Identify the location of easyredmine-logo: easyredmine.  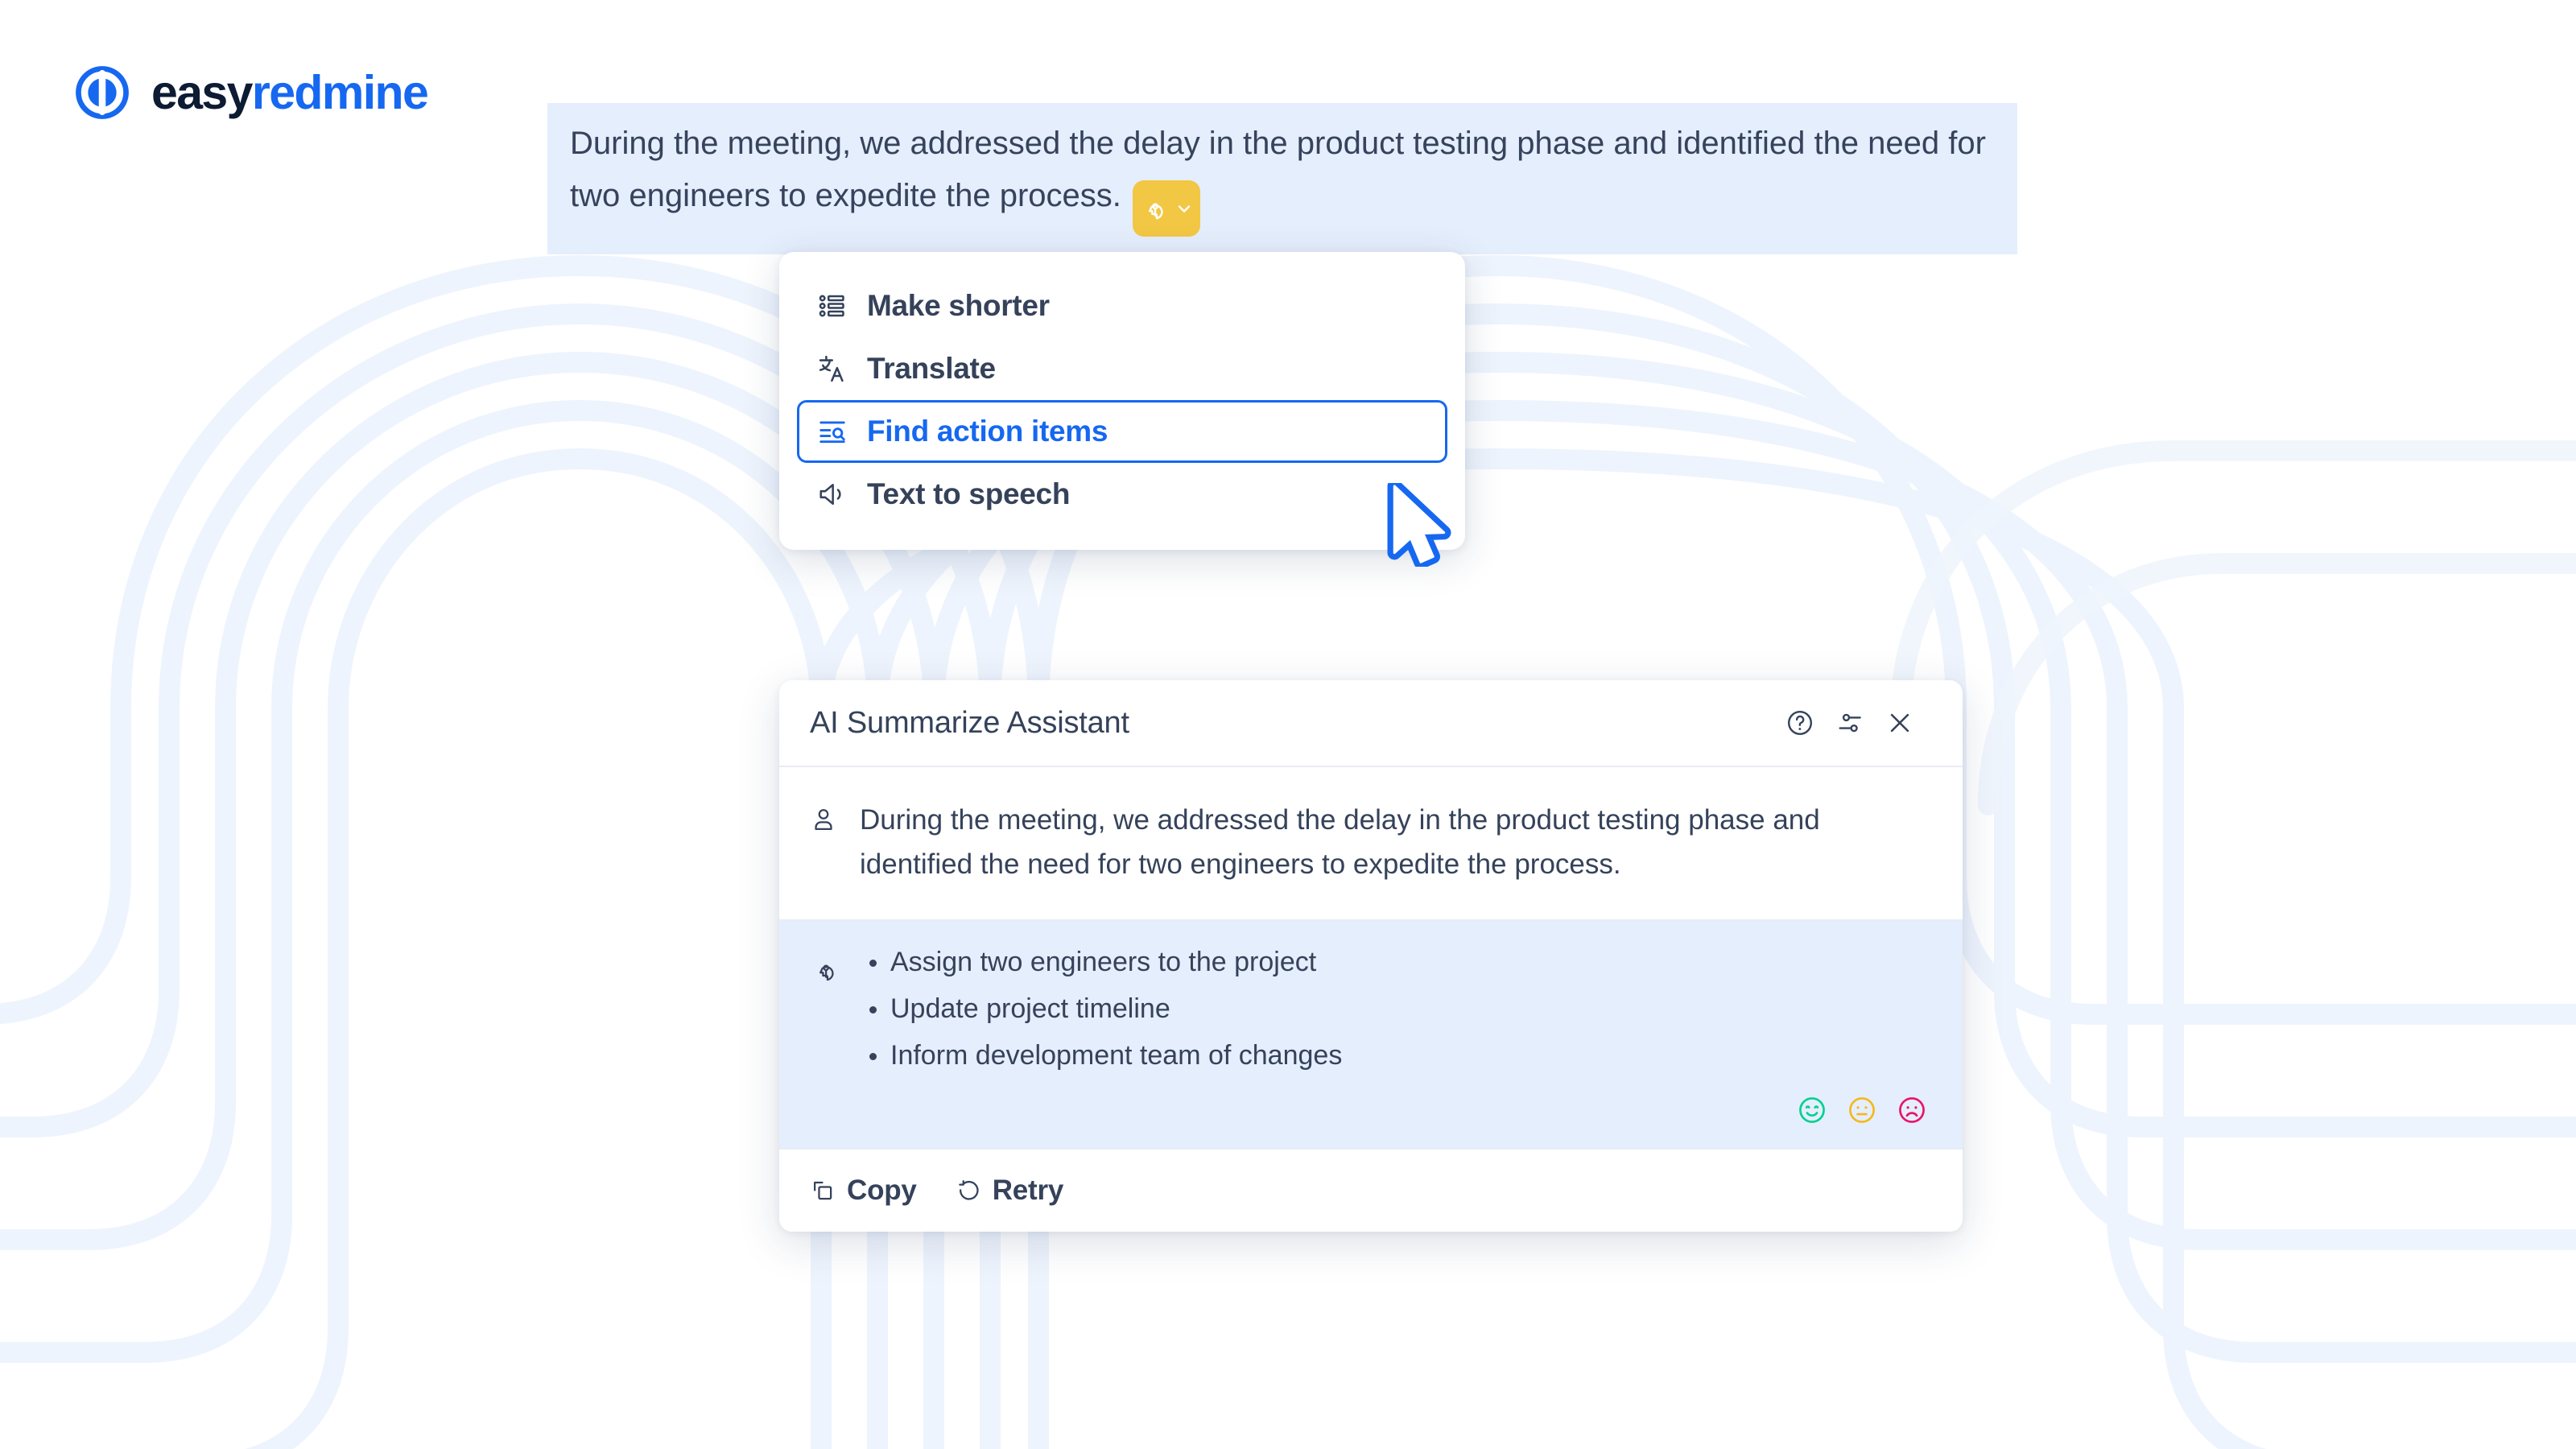
(250, 92).